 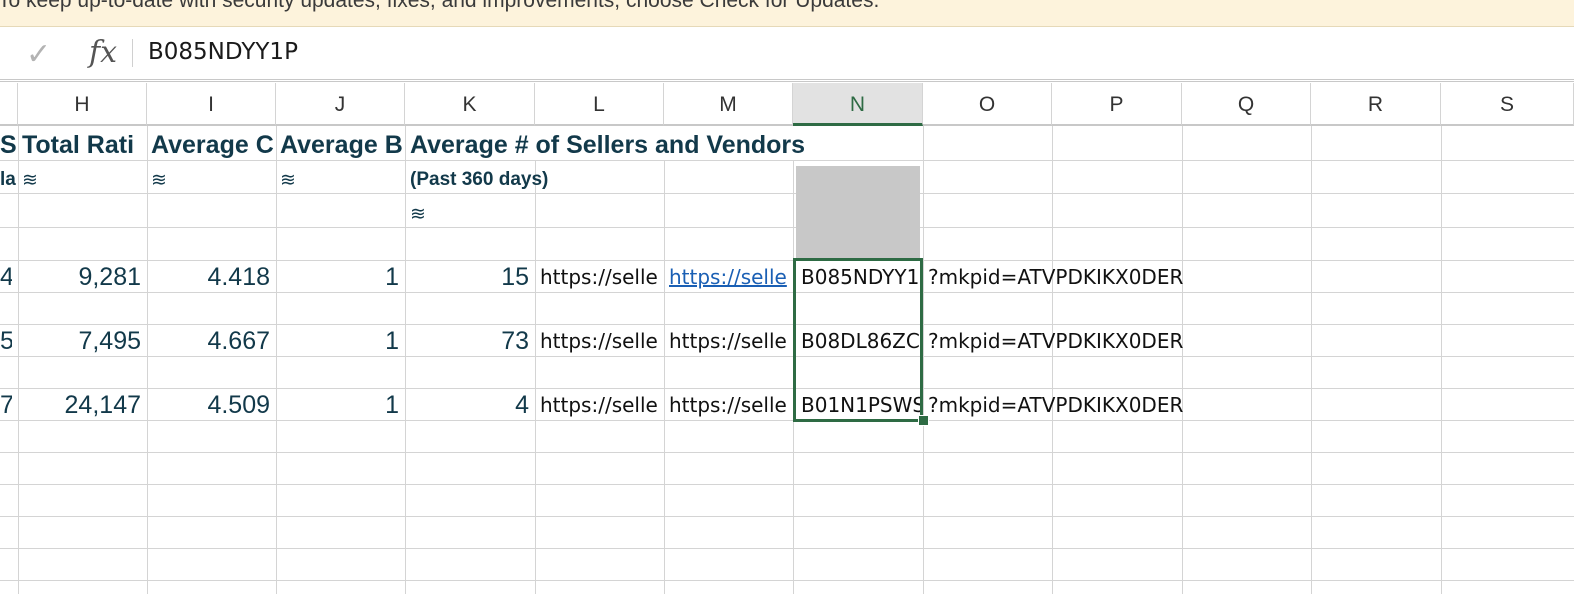 I want to click on data-cell-asin: B01N1PSWS, so click(x=858, y=405).